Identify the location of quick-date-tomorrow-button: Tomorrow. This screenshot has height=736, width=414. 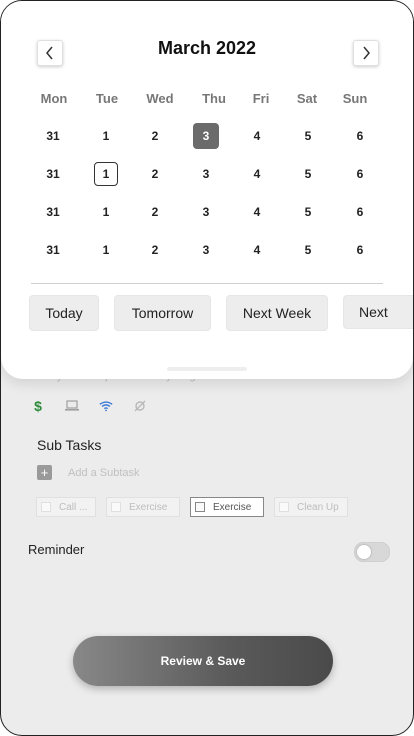
(162, 313).